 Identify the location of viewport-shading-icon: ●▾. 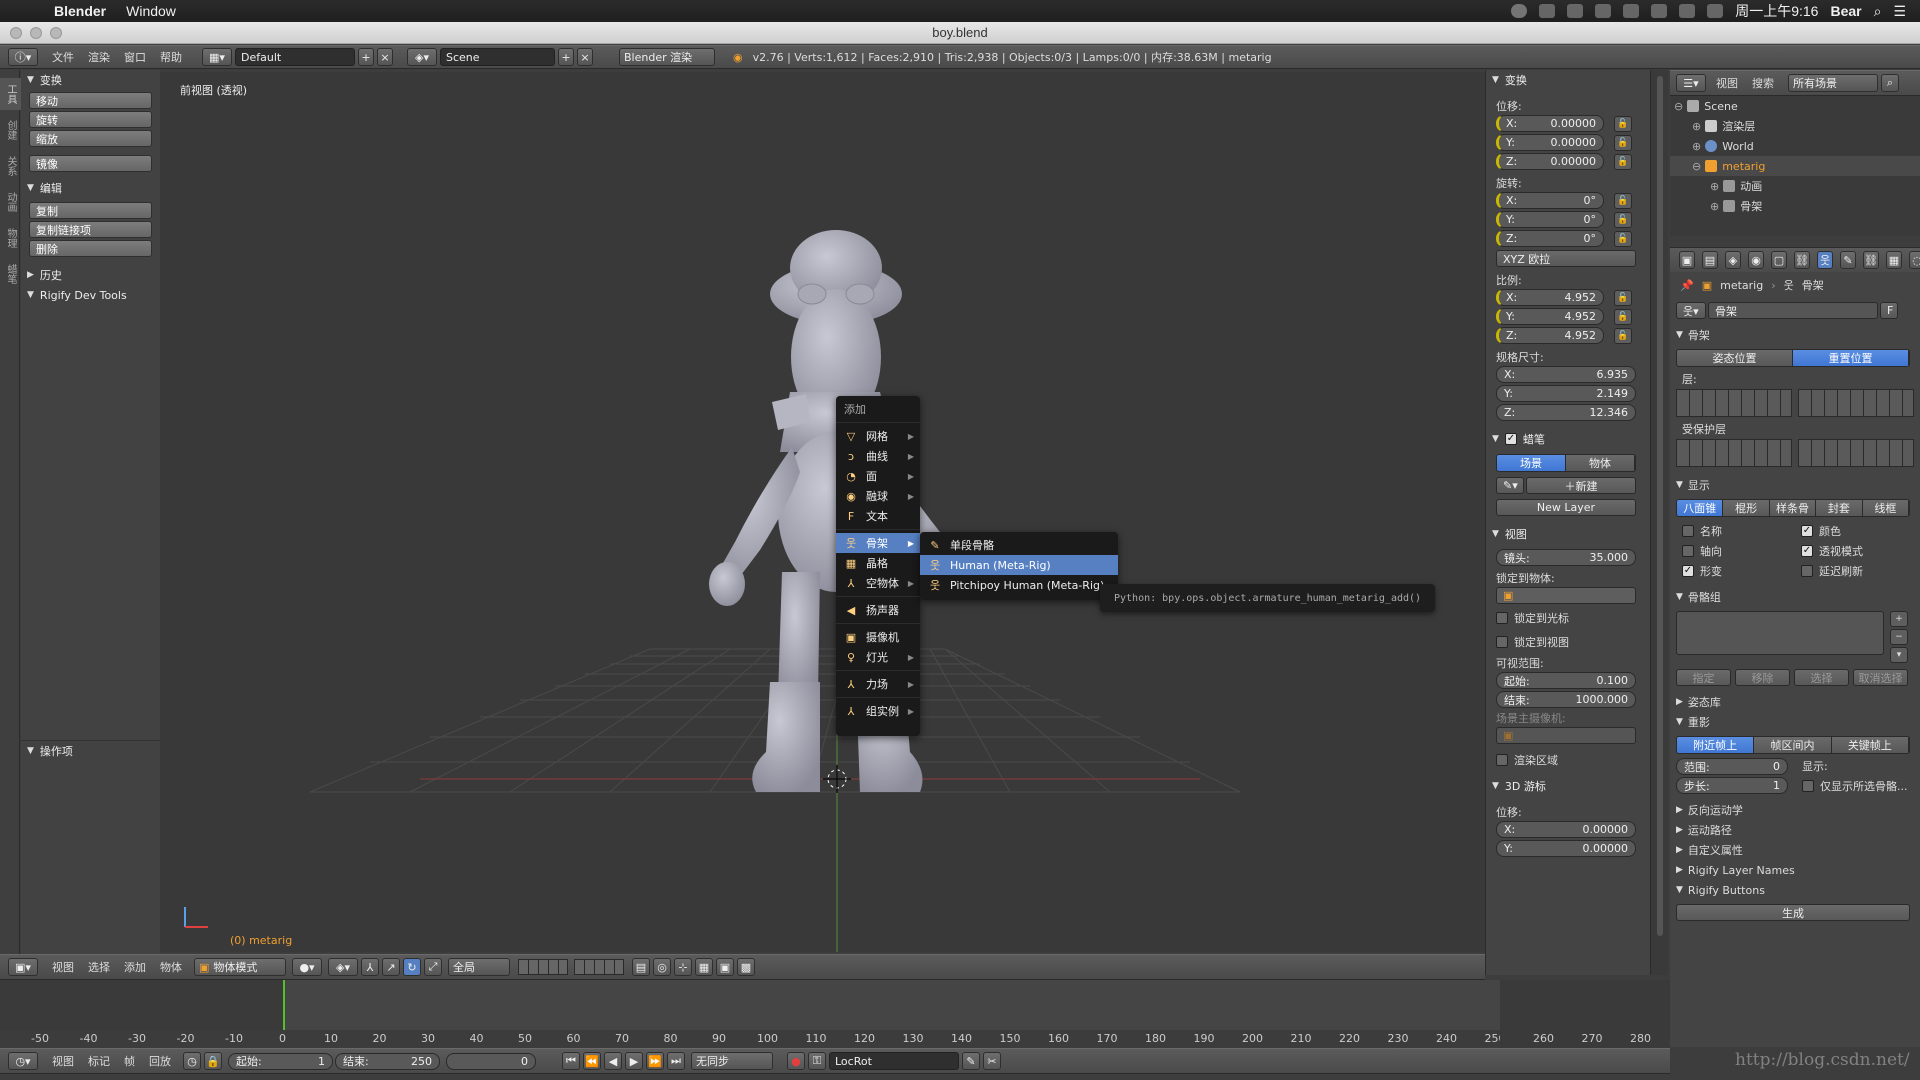
(307, 967).